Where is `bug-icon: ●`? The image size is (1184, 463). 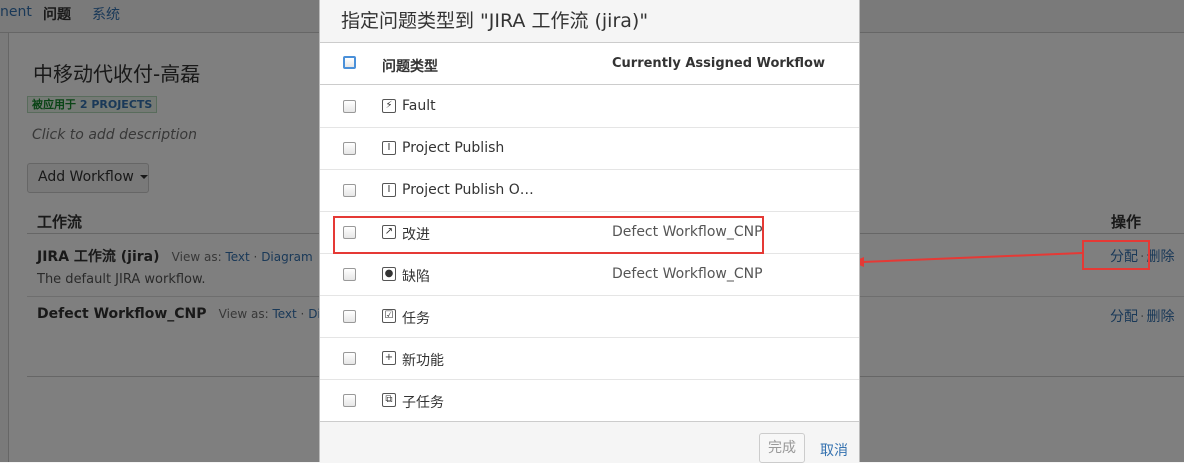
bug-icon: ● is located at coordinates (389, 274).